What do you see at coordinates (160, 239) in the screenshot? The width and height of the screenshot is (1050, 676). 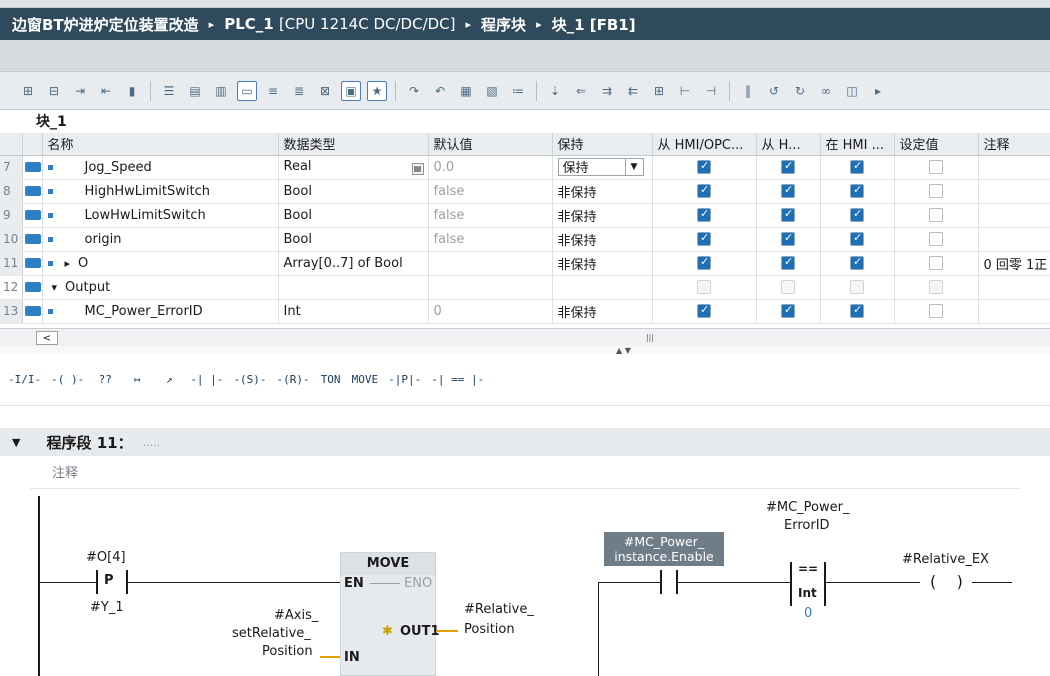 I see `cell-name: origin` at bounding box center [160, 239].